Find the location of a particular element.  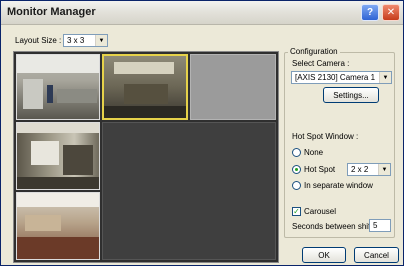

seconds-between-shifts-label: Seconds between shifts: is located at coordinates (335, 226).